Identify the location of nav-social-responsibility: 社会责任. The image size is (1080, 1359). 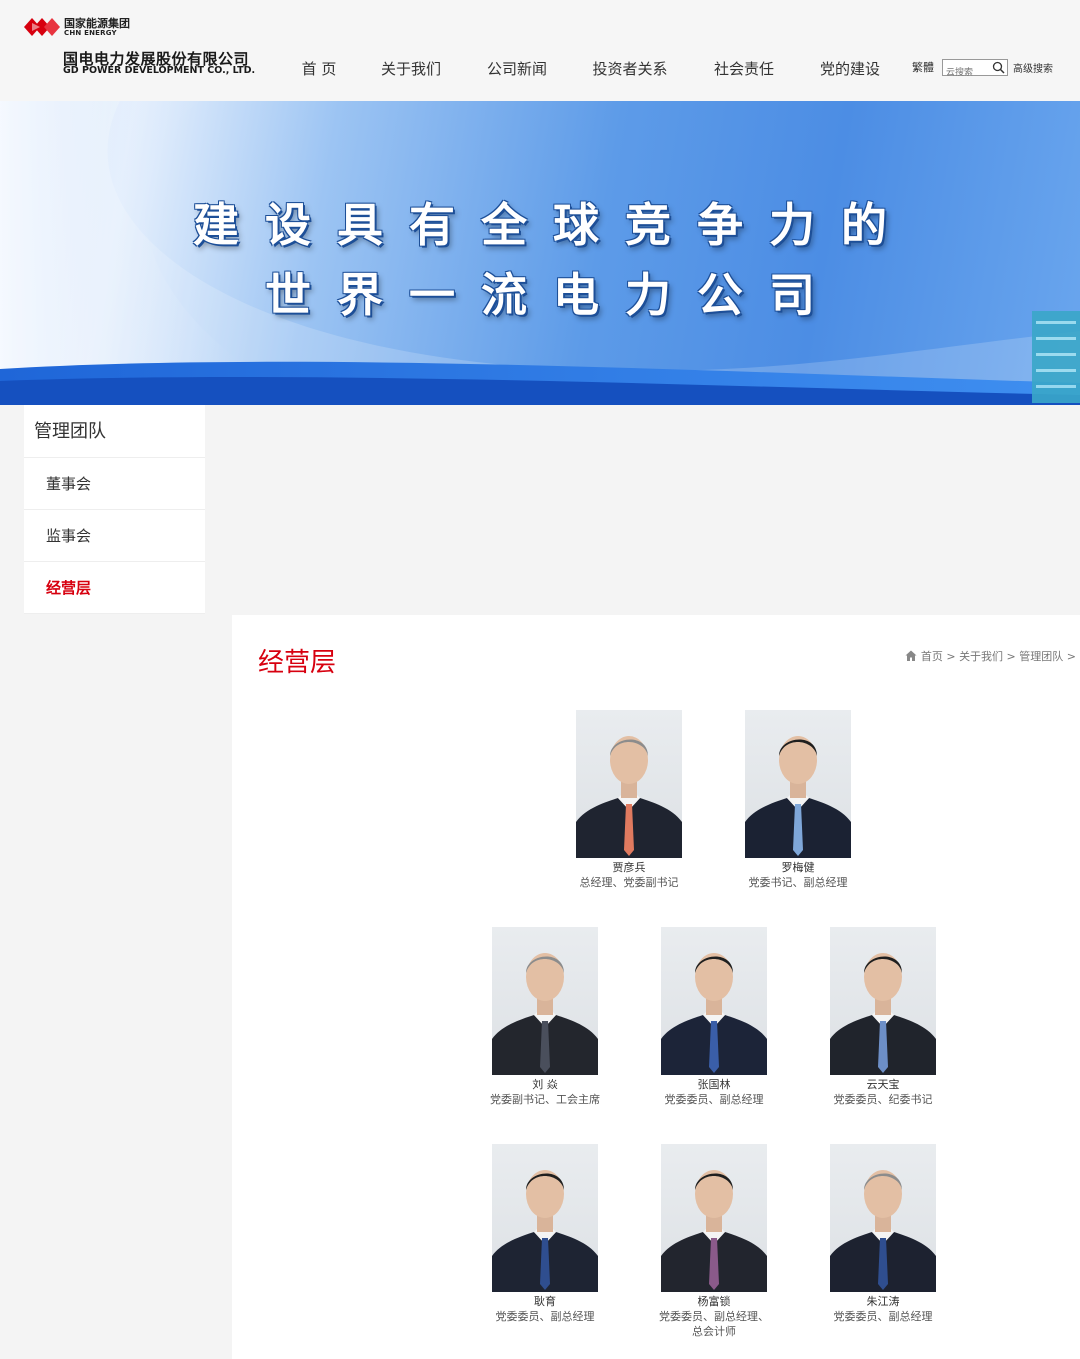
(744, 70).